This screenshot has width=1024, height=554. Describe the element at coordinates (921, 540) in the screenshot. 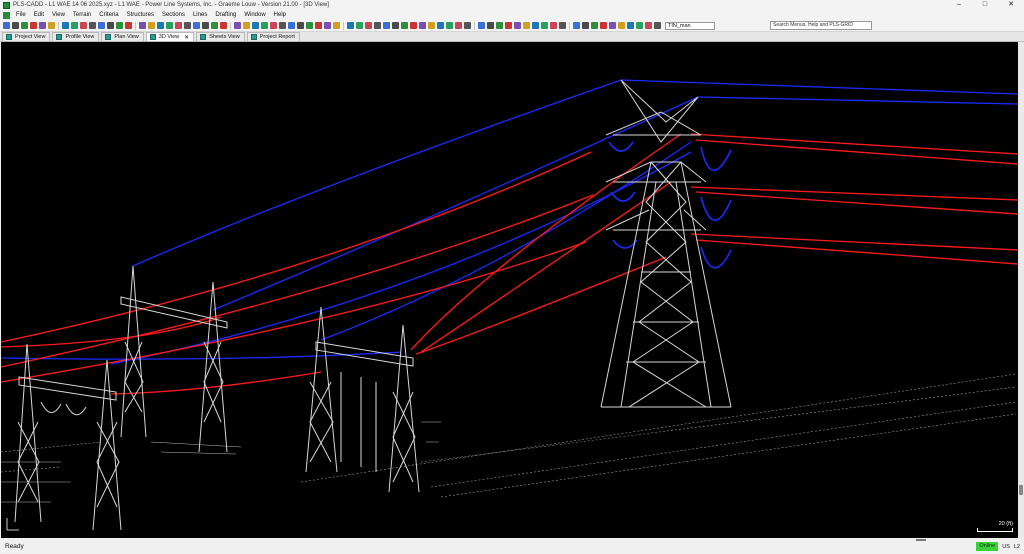

I see `resize-grip` at that location.